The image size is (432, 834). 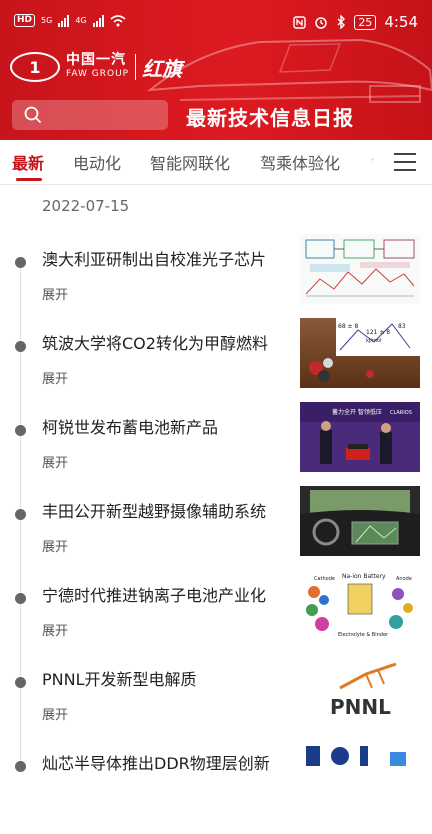 I want to click on battery-diagram-title: Na-ion Battery, so click(x=364, y=576).